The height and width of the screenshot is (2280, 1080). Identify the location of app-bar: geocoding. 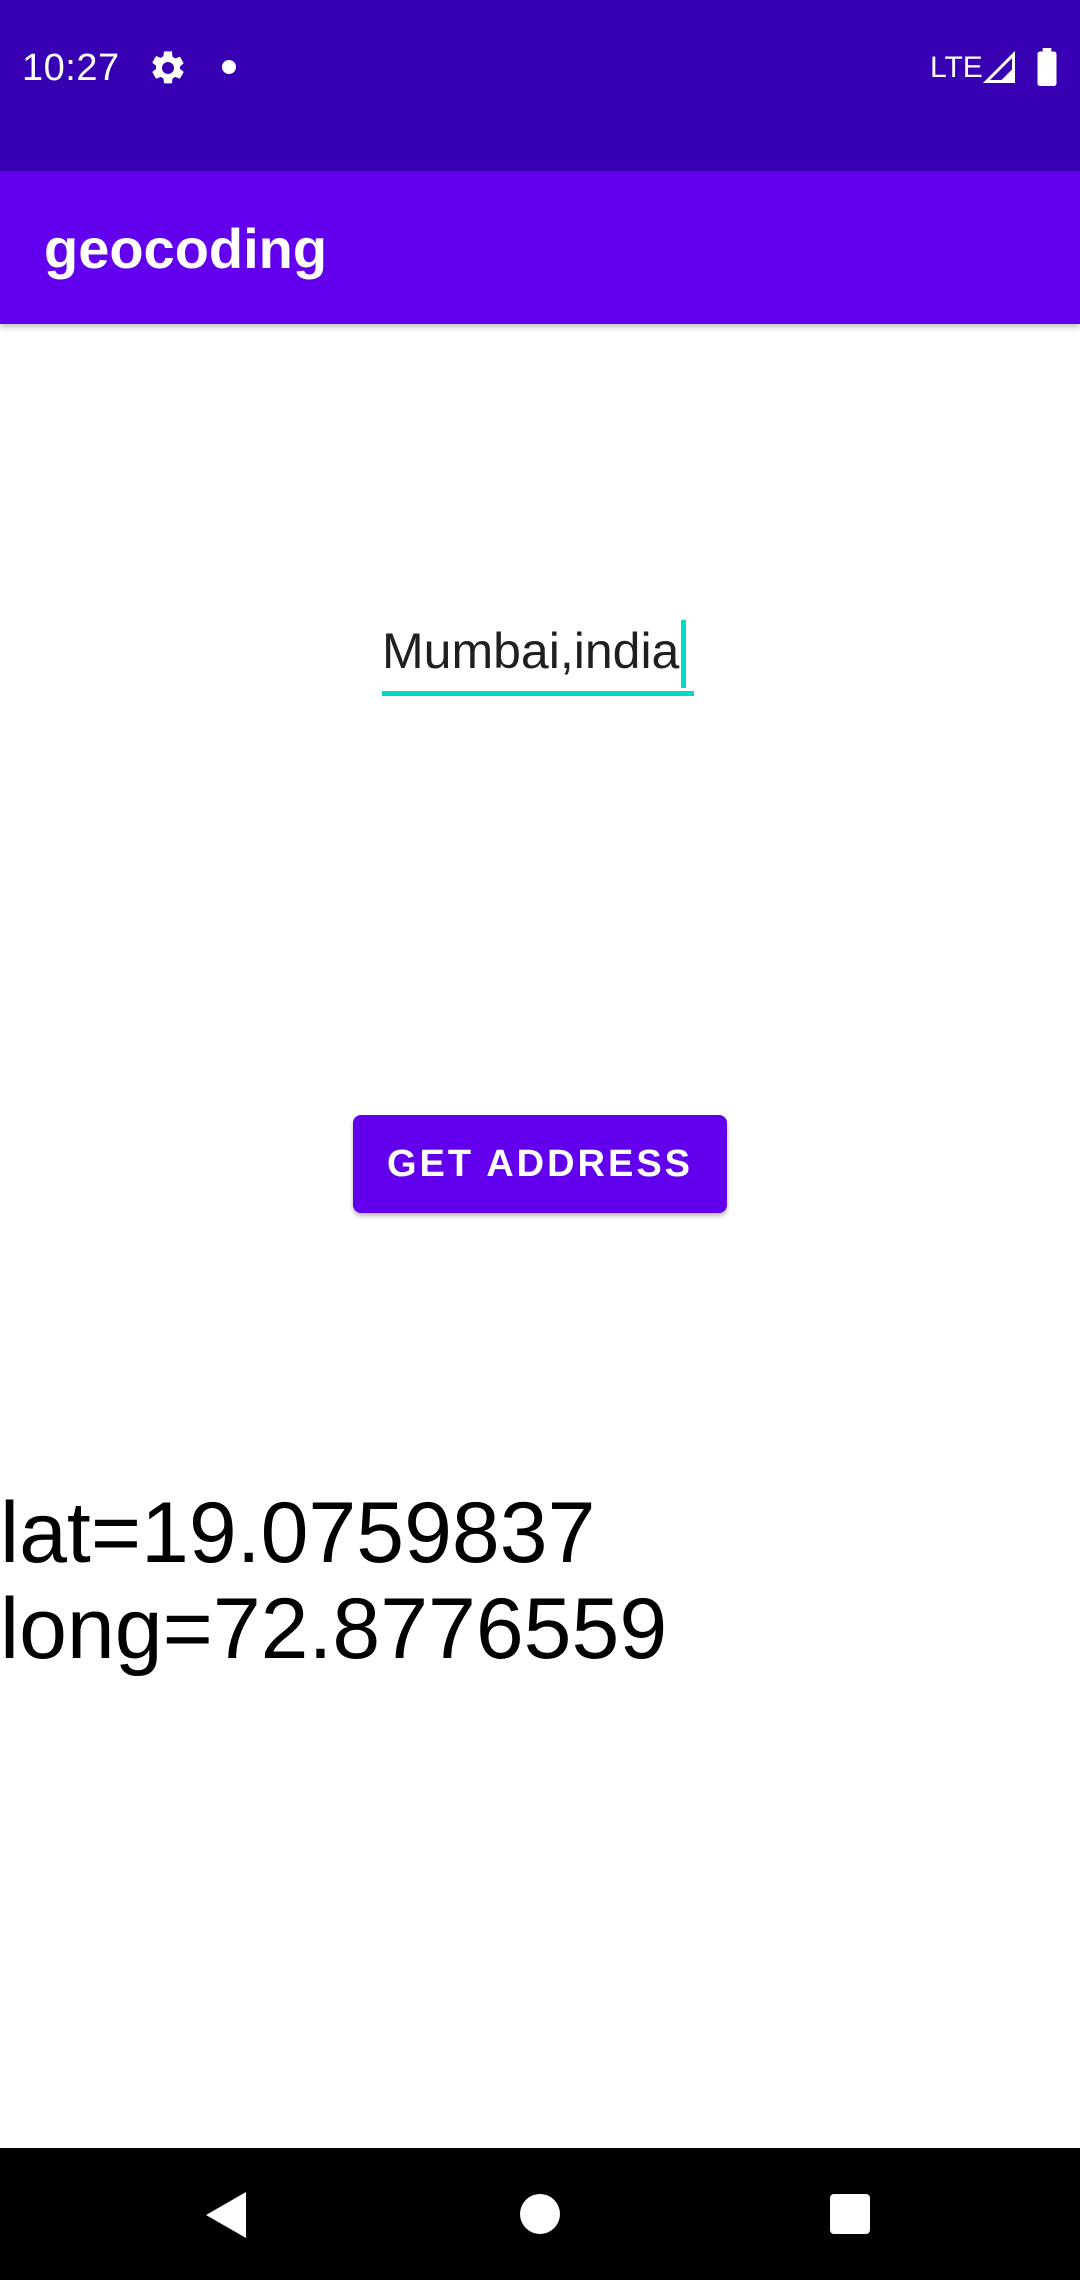
(540, 247).